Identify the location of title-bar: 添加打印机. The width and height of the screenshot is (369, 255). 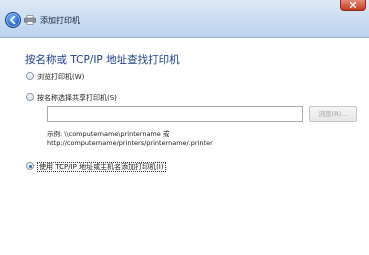
(184, 19).